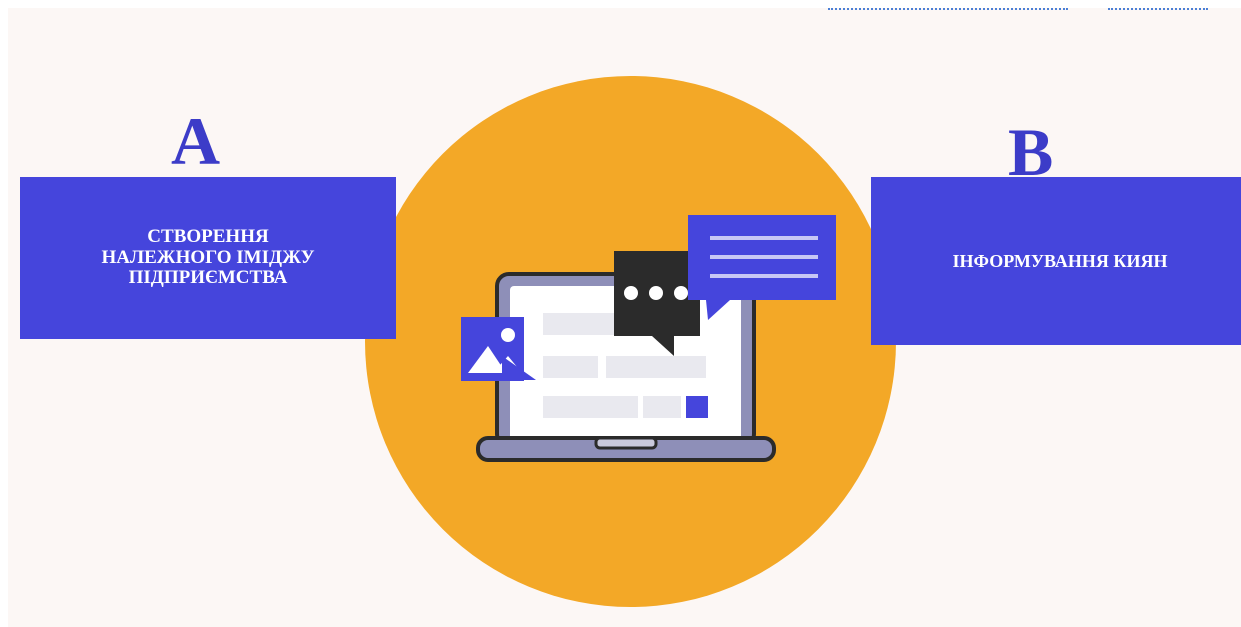 This screenshot has height=627, width=1241. I want to click on left-text-box: СТВОРЕННЯ НАЛЕЖНОГО ІМІДЖУ ПІДПРИЄМСТВА, so click(208, 258).